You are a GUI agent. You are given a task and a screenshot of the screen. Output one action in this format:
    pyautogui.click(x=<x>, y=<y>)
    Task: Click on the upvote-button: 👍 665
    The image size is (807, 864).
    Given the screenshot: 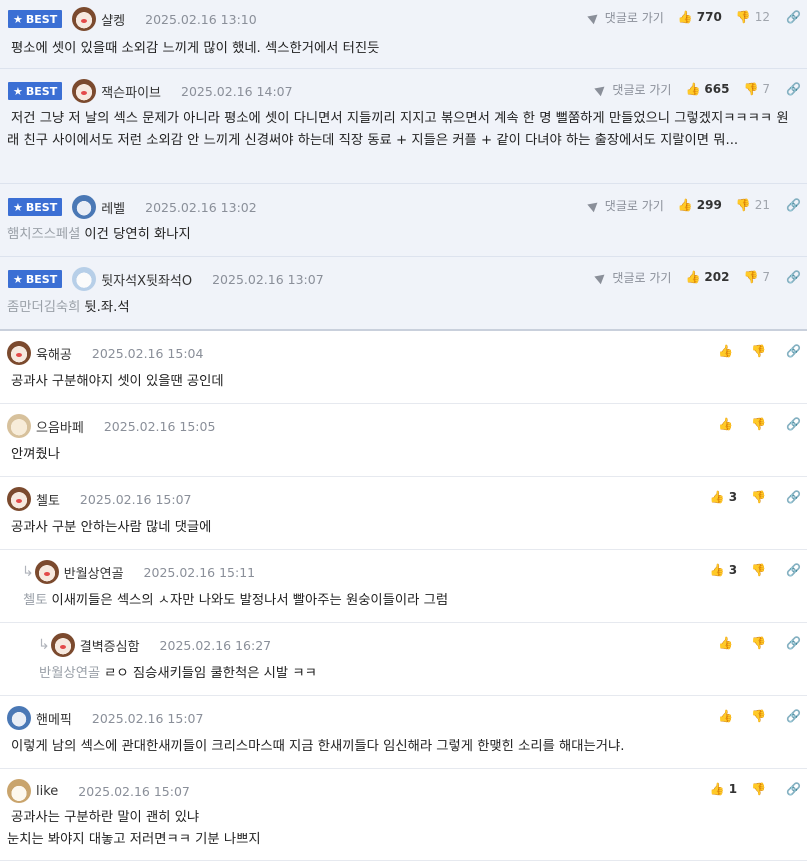 What is the action you would take?
    pyautogui.click(x=707, y=89)
    